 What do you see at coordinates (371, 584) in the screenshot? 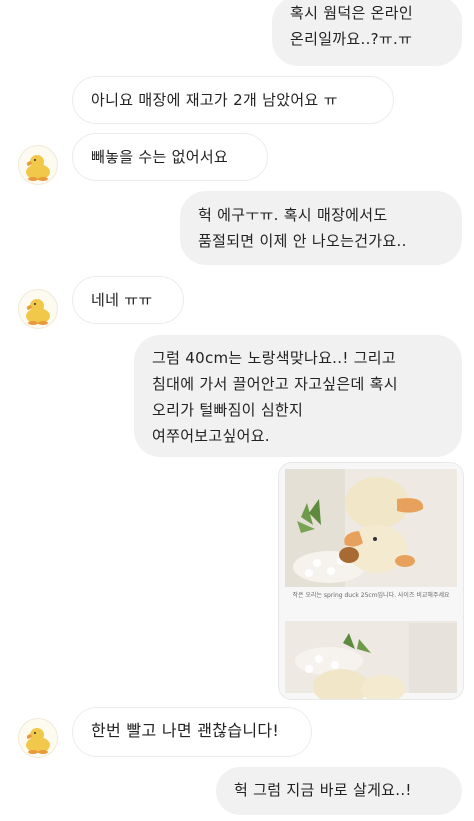
I see `plush-photo-image` at bounding box center [371, 584].